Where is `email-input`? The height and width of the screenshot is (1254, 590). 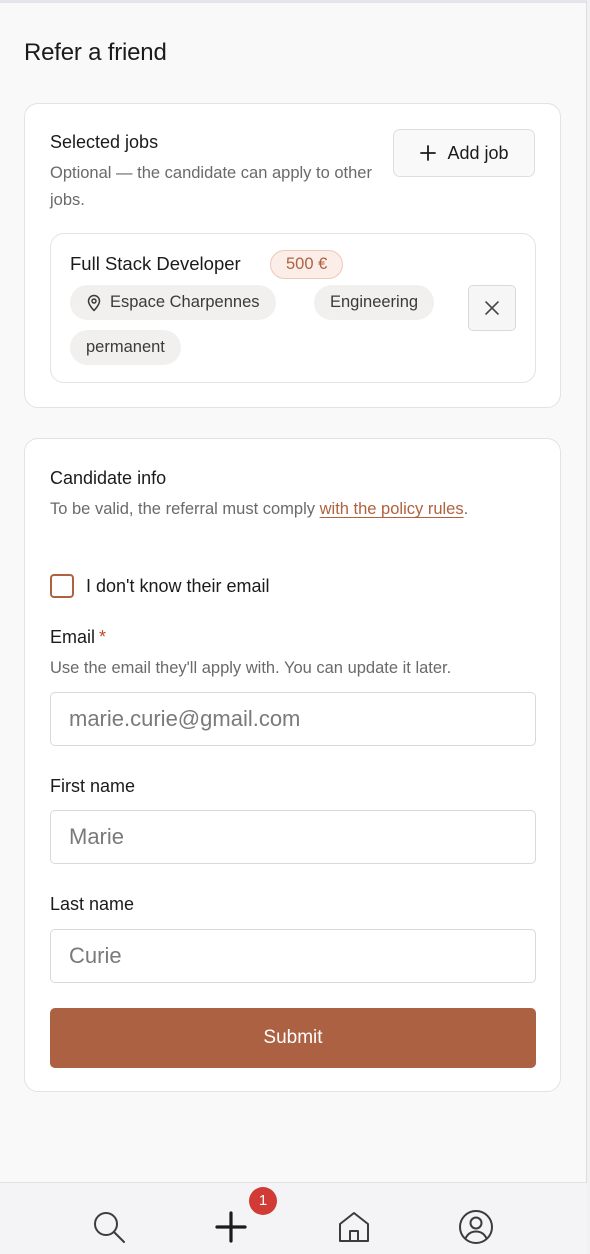 email-input is located at coordinates (293, 719).